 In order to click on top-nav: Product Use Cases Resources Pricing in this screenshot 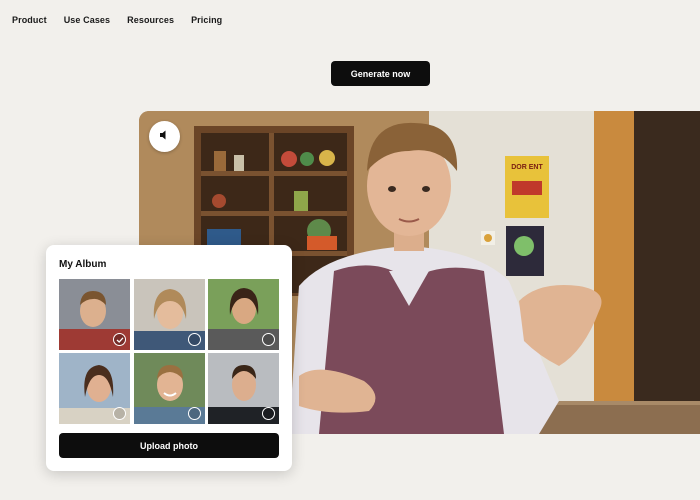, I will do `click(117, 20)`.